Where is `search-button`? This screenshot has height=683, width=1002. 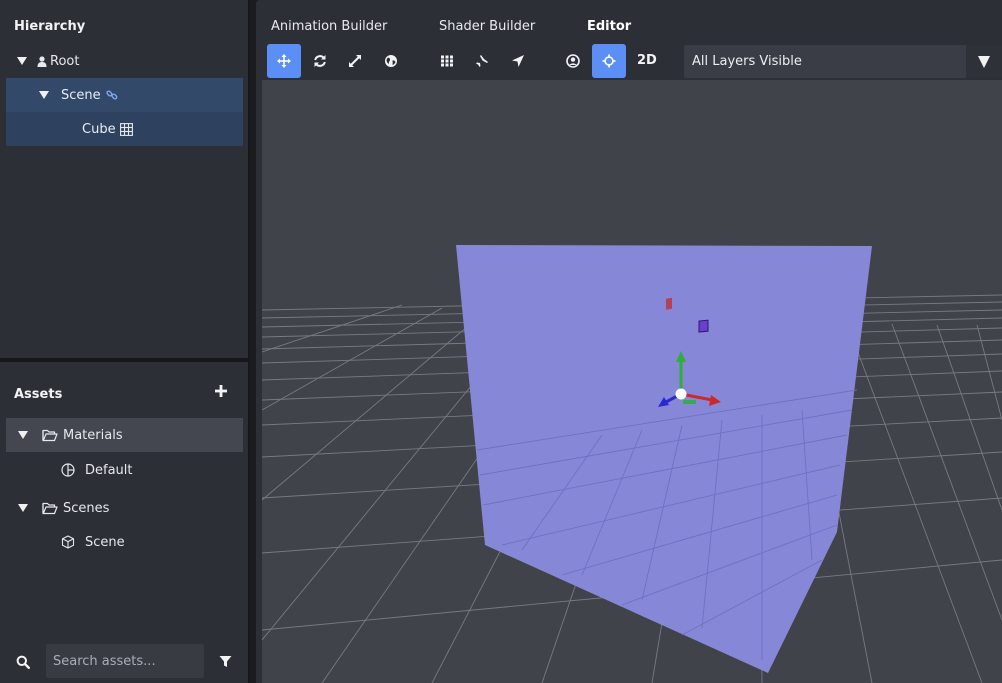 search-button is located at coordinates (24, 663).